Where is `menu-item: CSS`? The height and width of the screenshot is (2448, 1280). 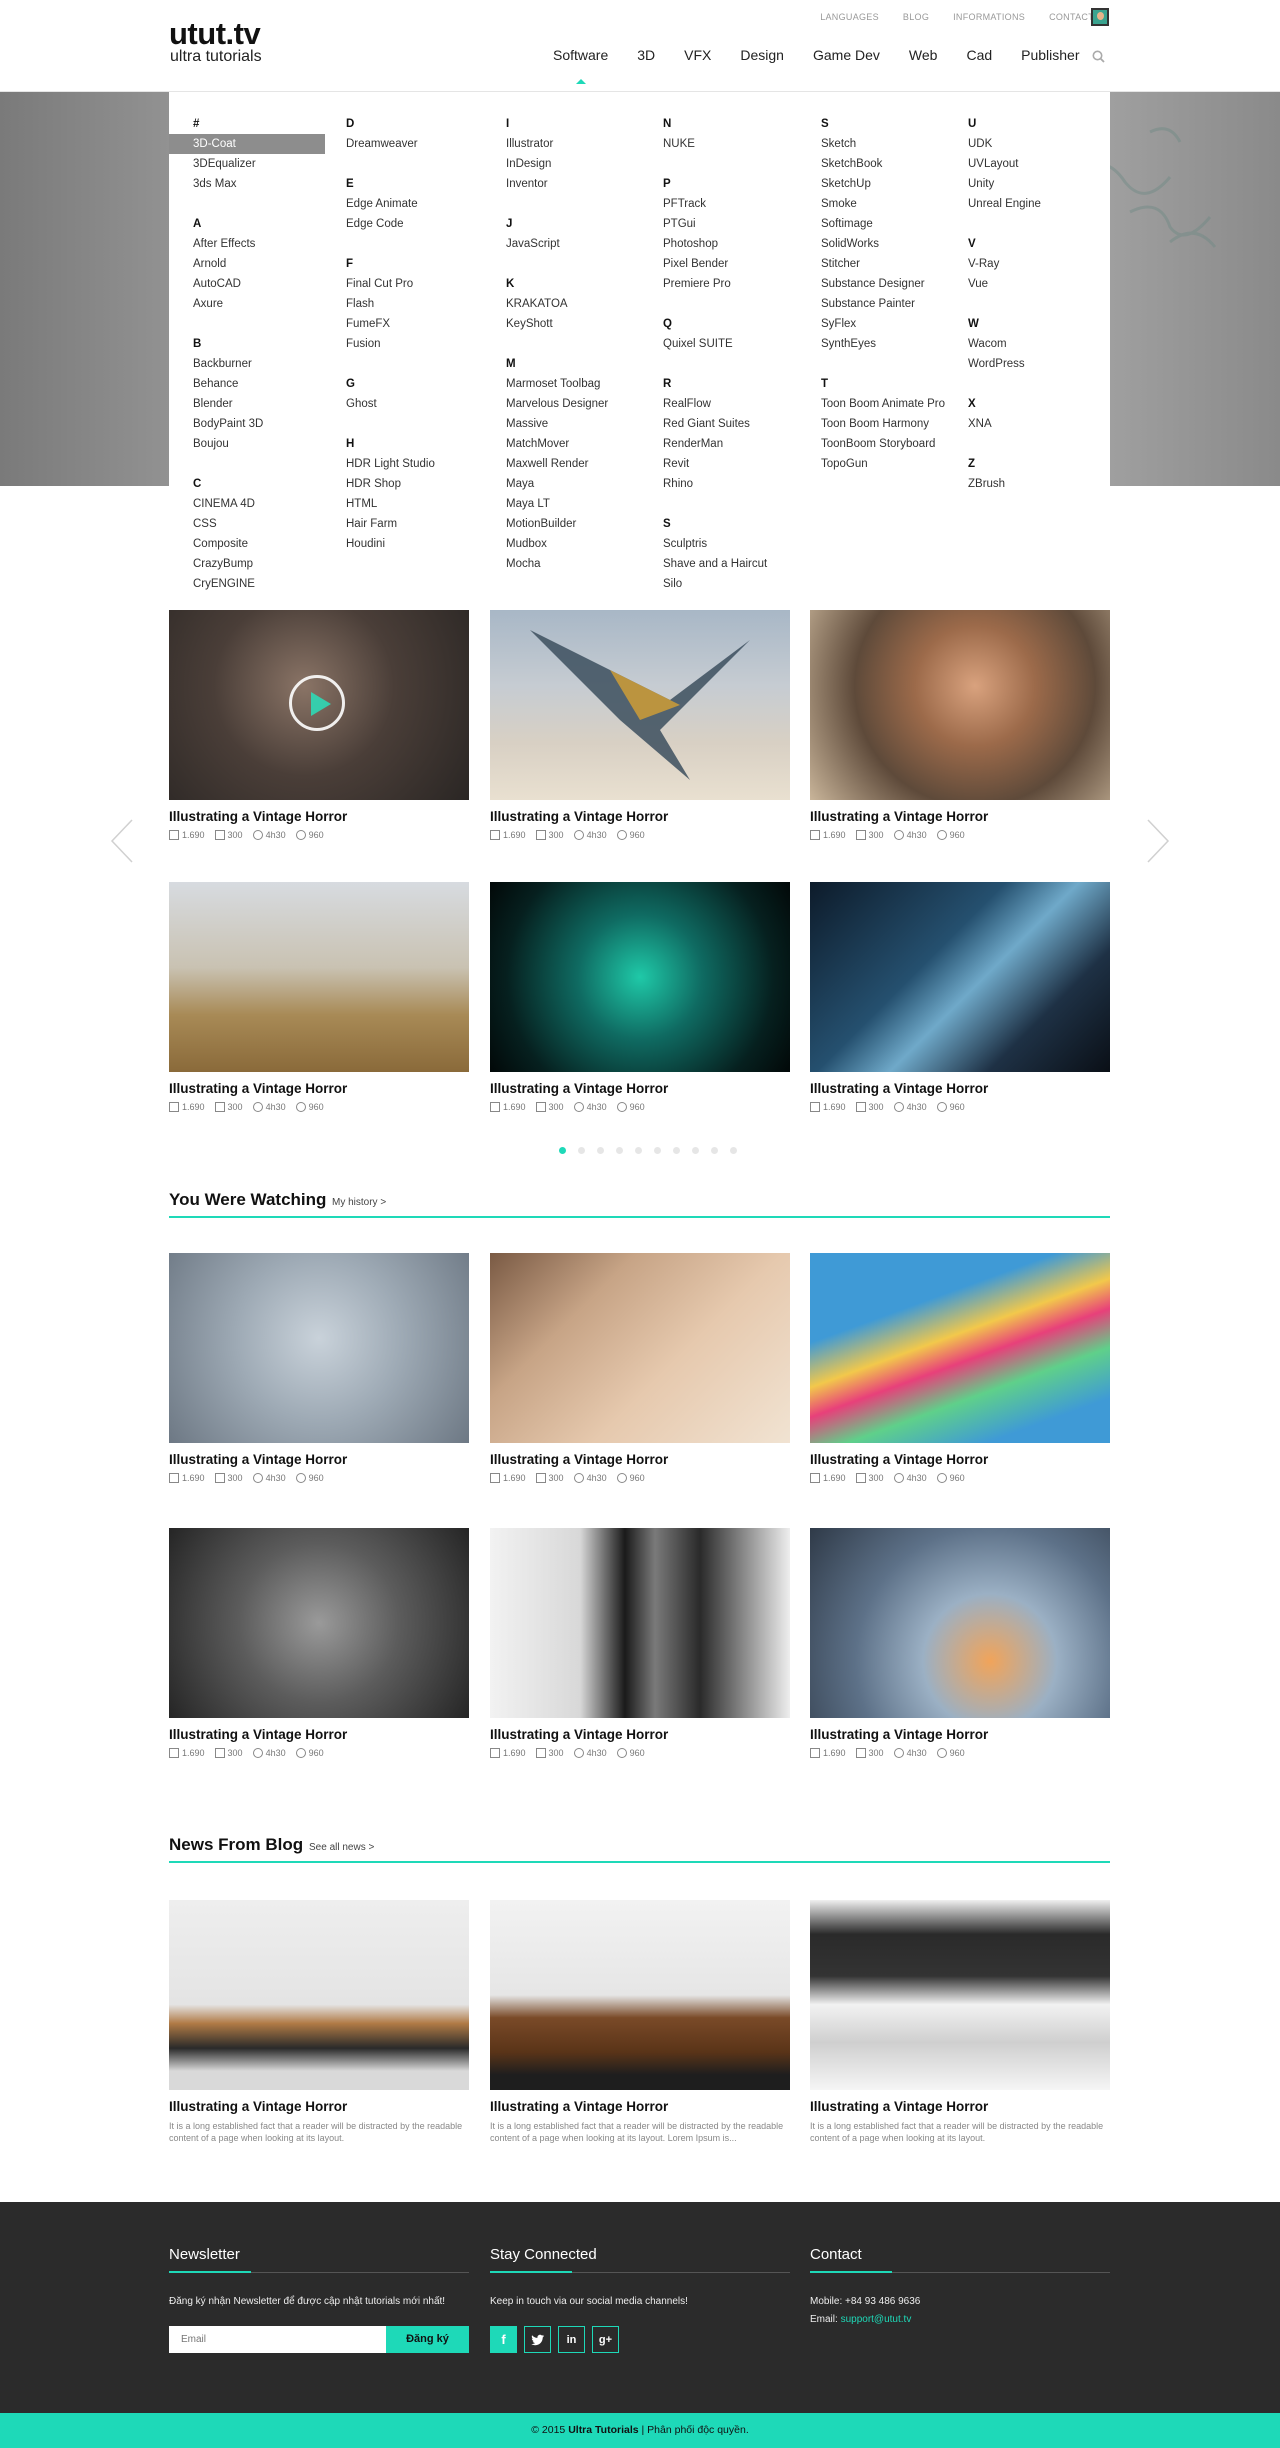
menu-item: CSS is located at coordinates (259, 524).